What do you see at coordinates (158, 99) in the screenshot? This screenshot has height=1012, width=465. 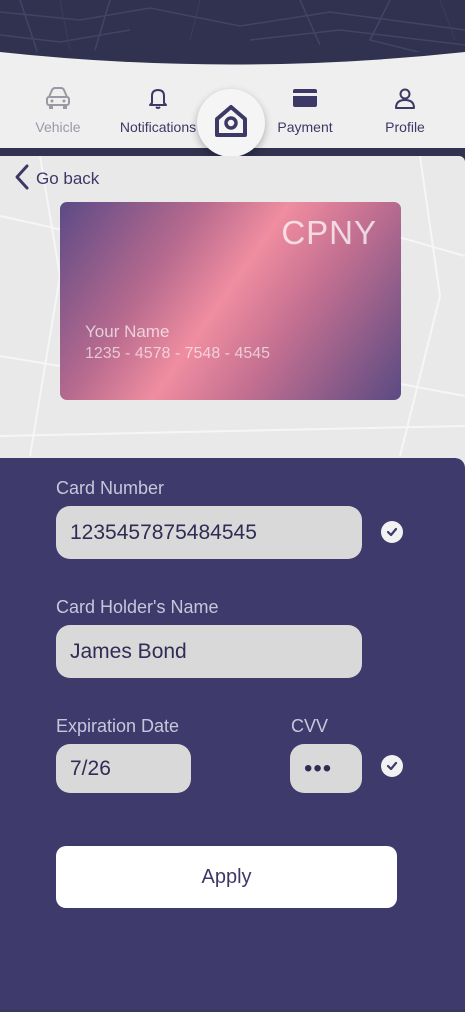 I see `bell-icon` at bounding box center [158, 99].